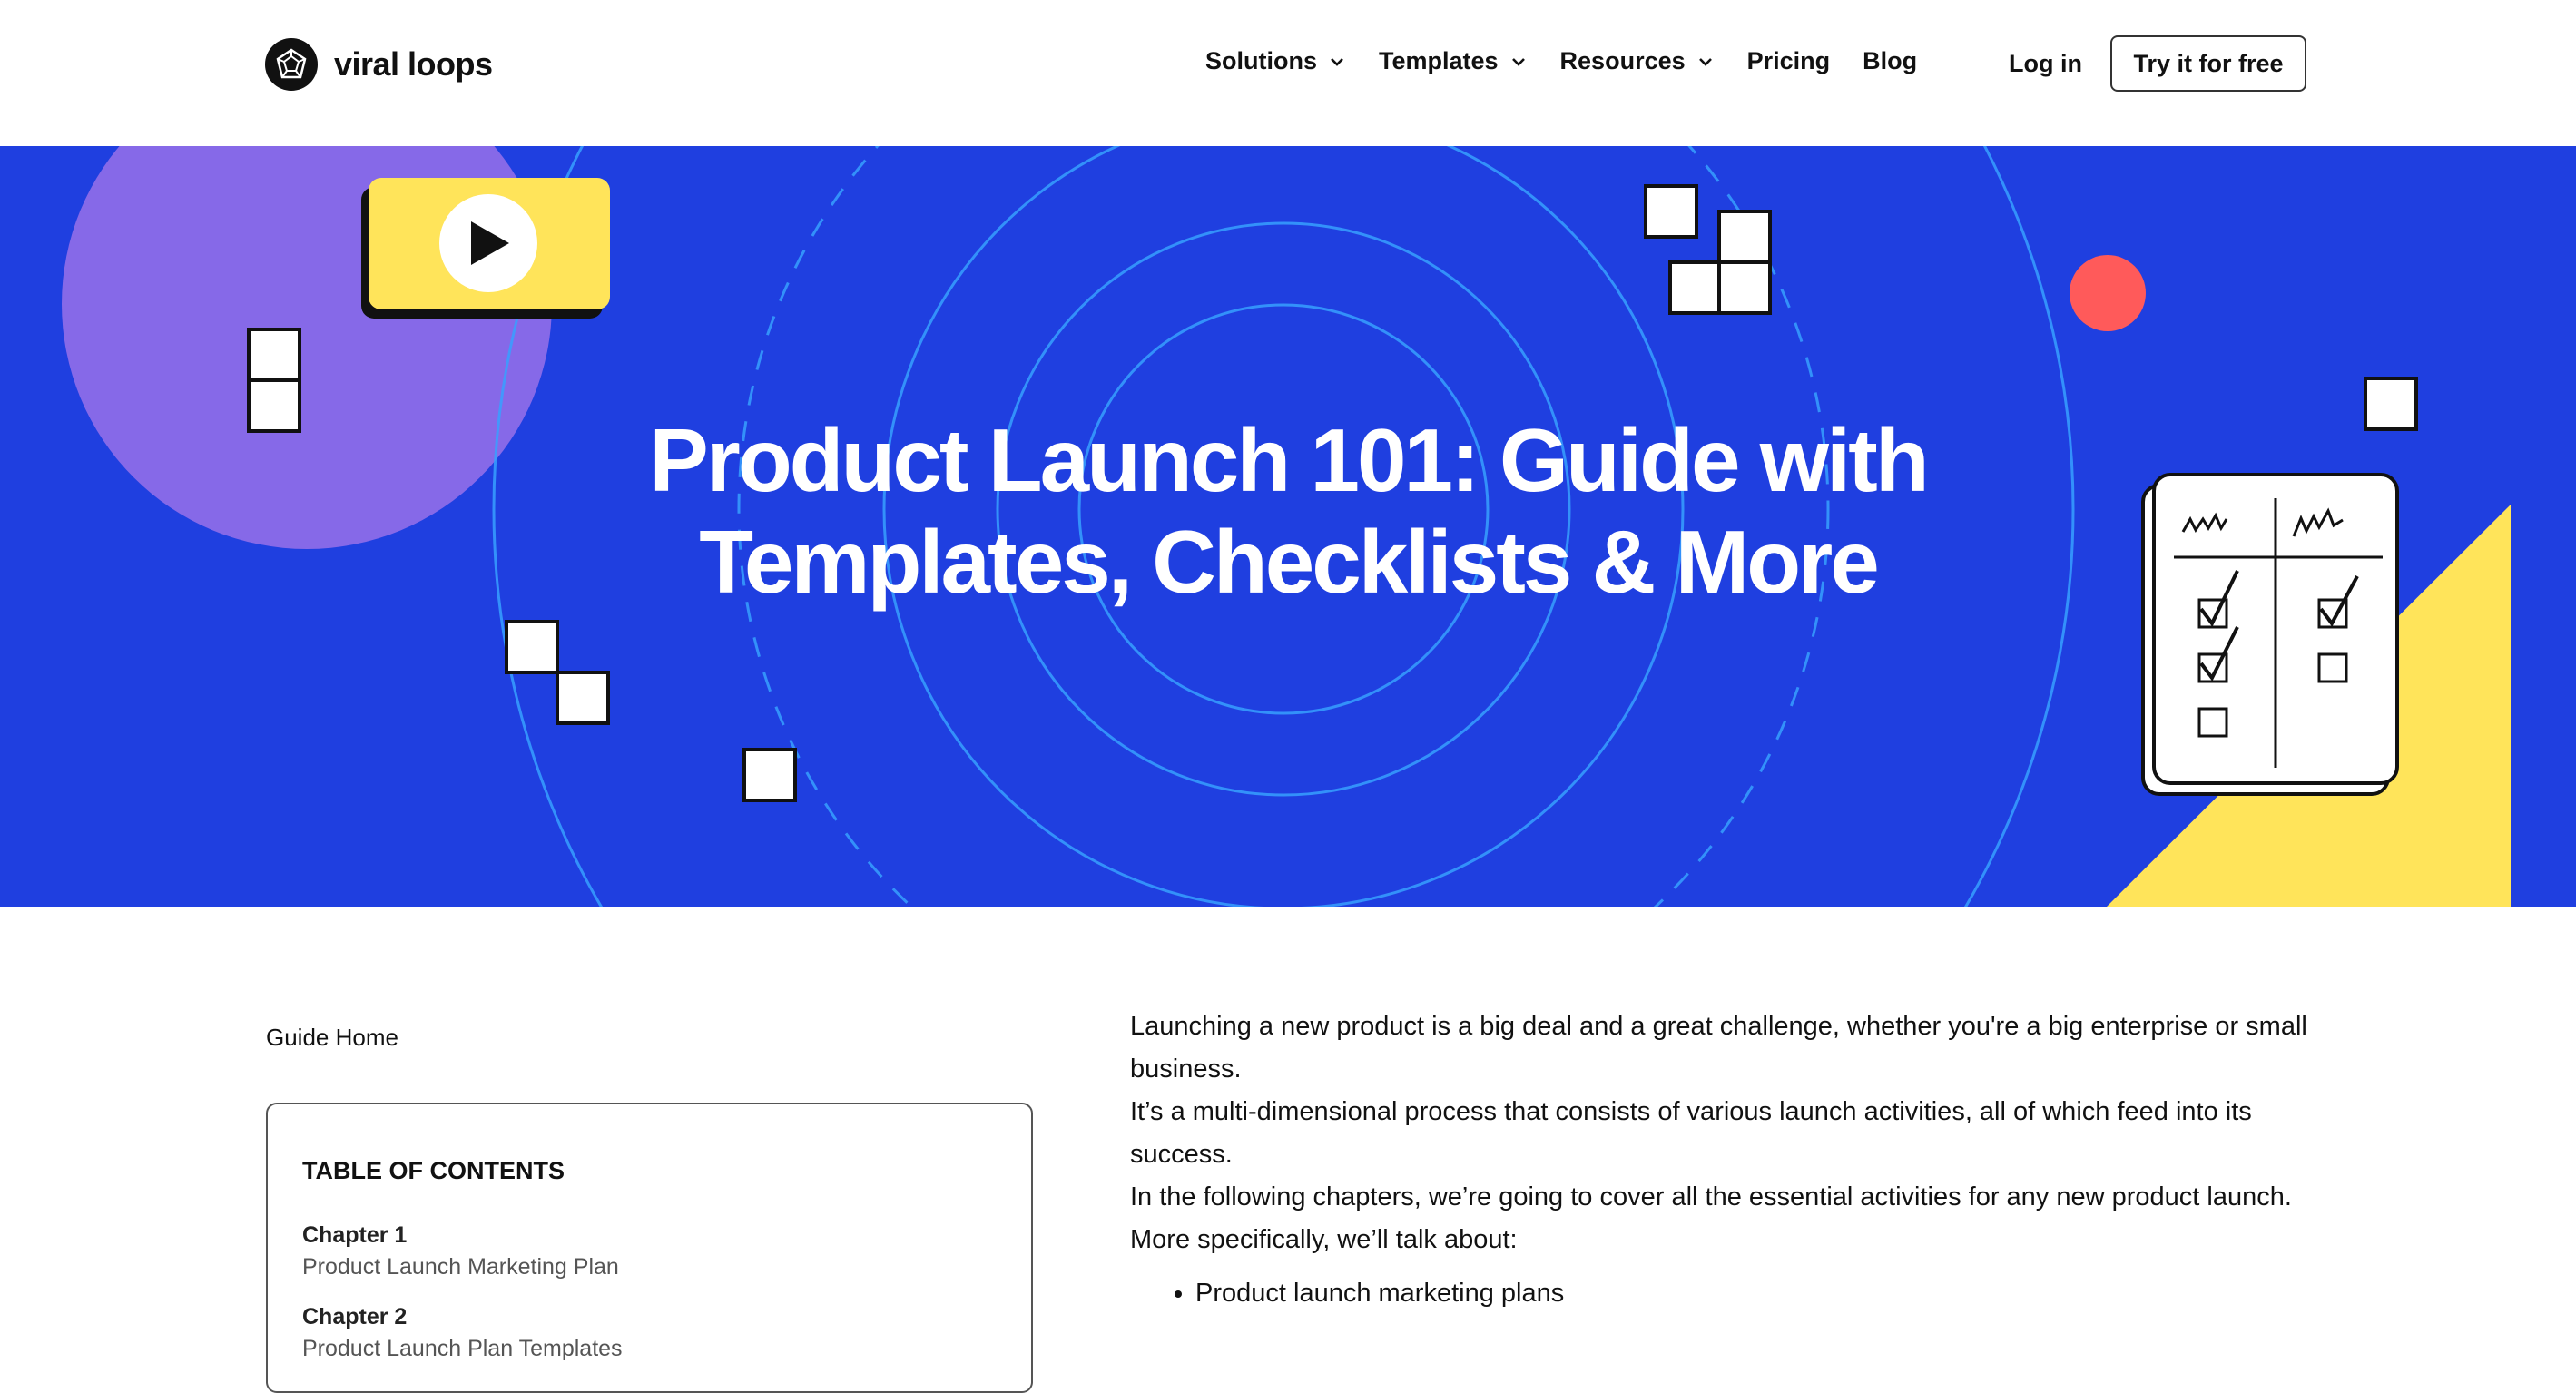 The width and height of the screenshot is (2576, 1393). What do you see at coordinates (485, 248) in the screenshot?
I see `play-video-icon` at bounding box center [485, 248].